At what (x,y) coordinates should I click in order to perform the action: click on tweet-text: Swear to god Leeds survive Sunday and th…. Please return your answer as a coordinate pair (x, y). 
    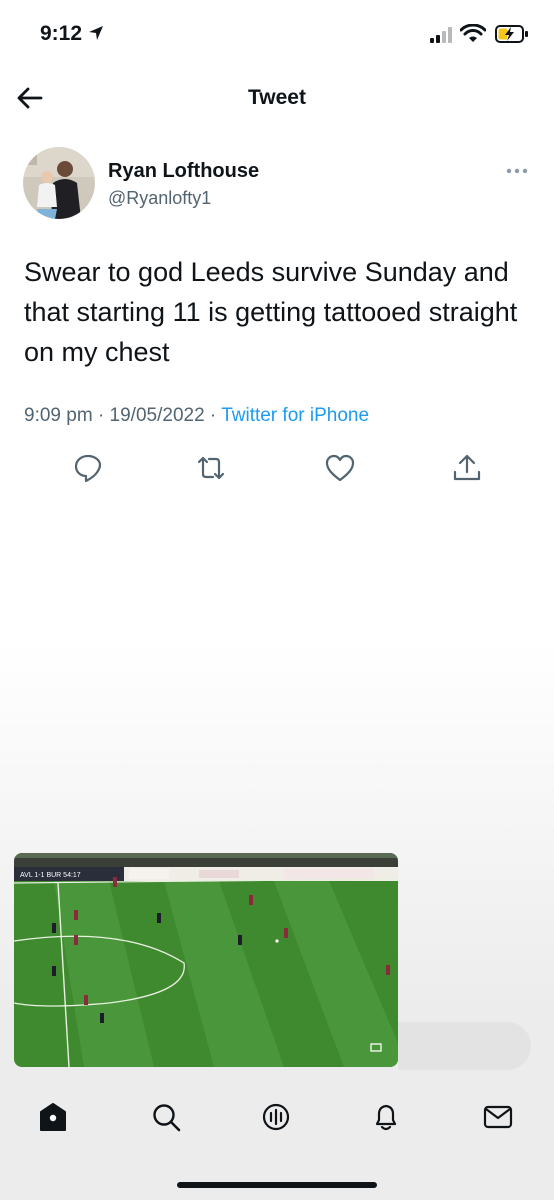
    Looking at the image, I should click on (271, 312).